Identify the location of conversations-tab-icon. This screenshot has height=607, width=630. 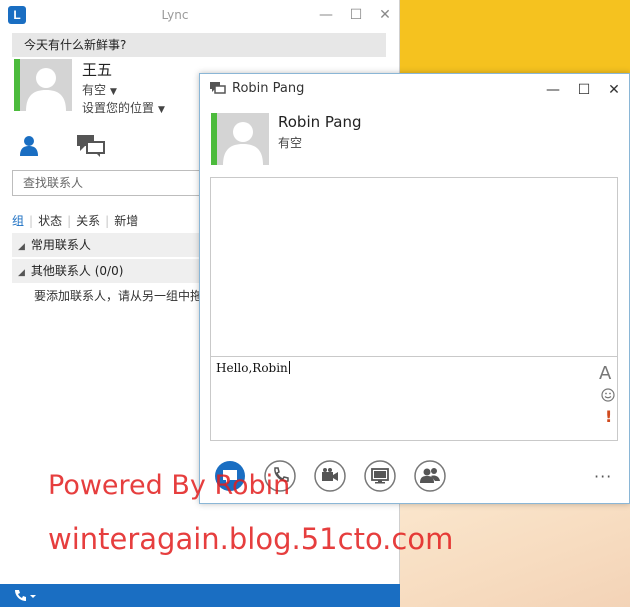
(91, 146).